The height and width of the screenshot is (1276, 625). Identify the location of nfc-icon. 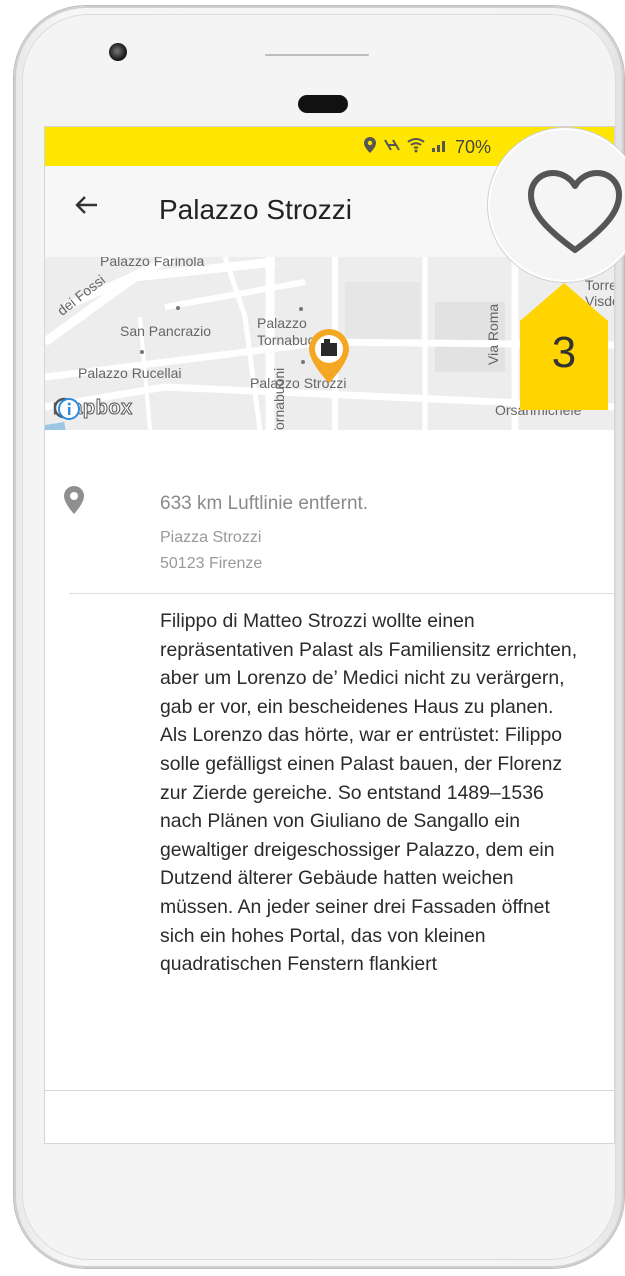
(392, 147).